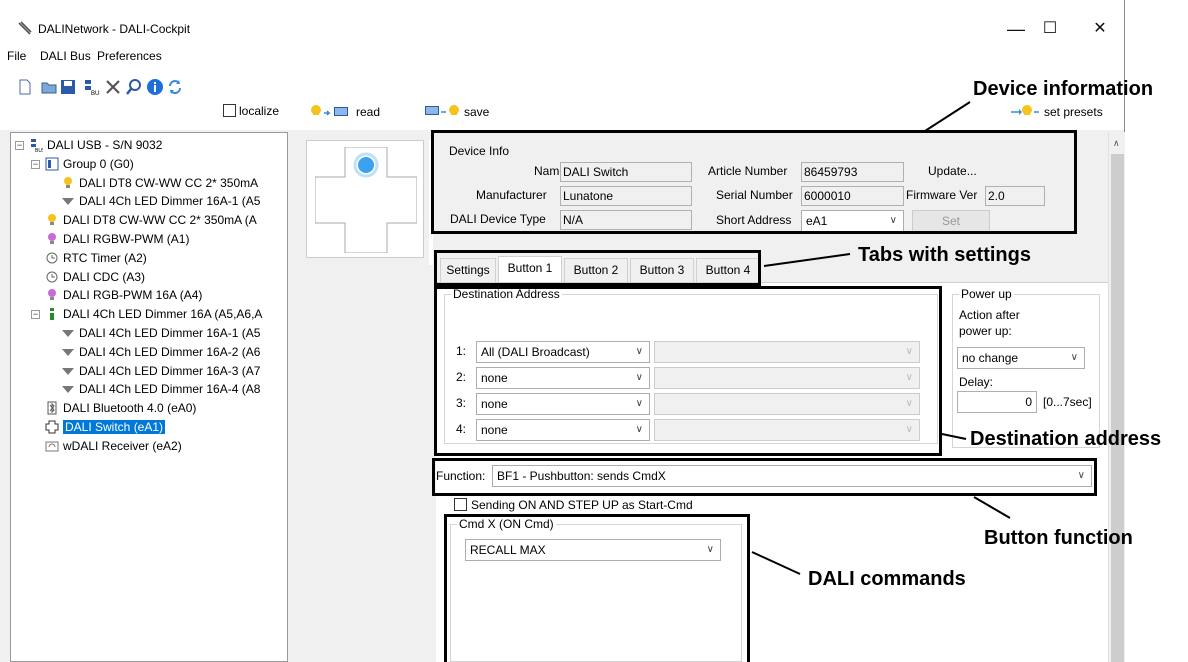  I want to click on vertical-scrollbar: ∧, so click(1116, 397).